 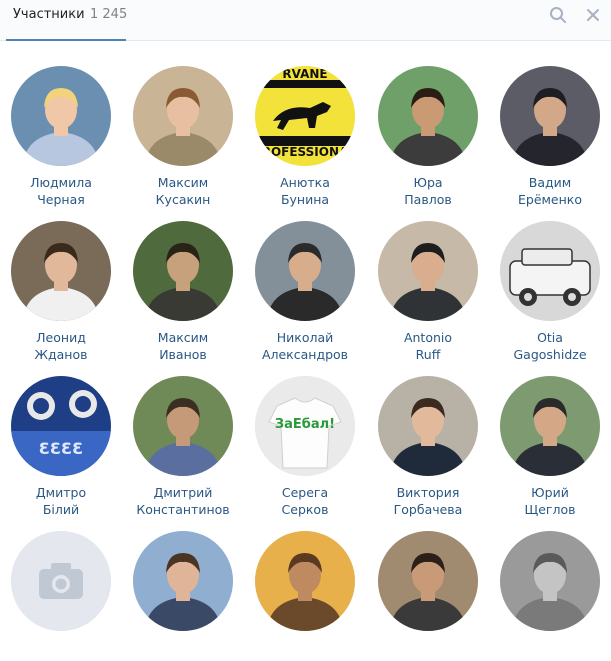 I want to click on search-icon, so click(x=558, y=15).